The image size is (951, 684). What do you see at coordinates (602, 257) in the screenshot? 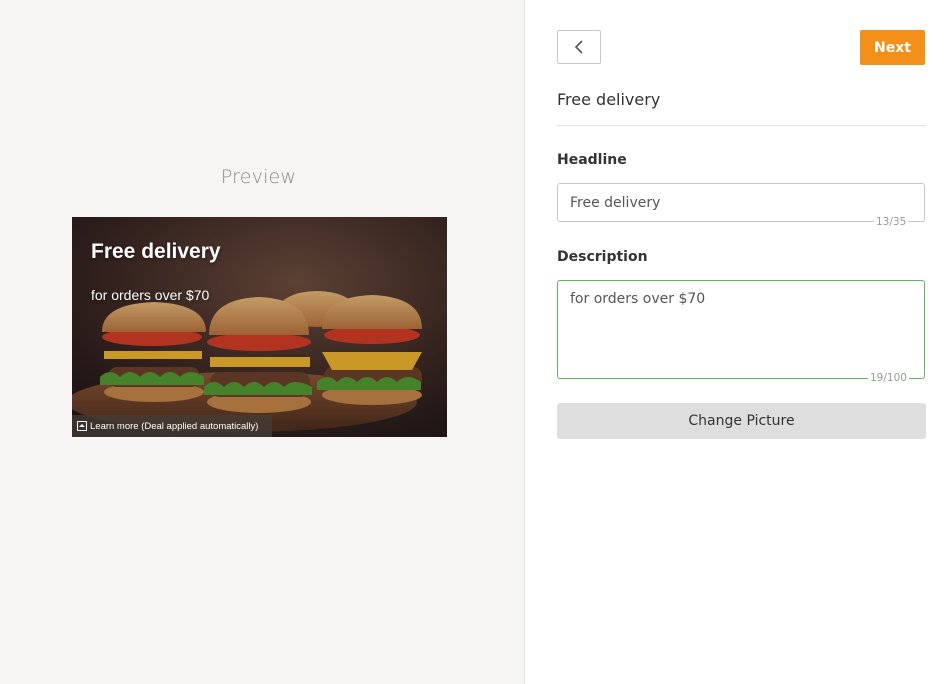
I see `description-label: Description` at bounding box center [602, 257].